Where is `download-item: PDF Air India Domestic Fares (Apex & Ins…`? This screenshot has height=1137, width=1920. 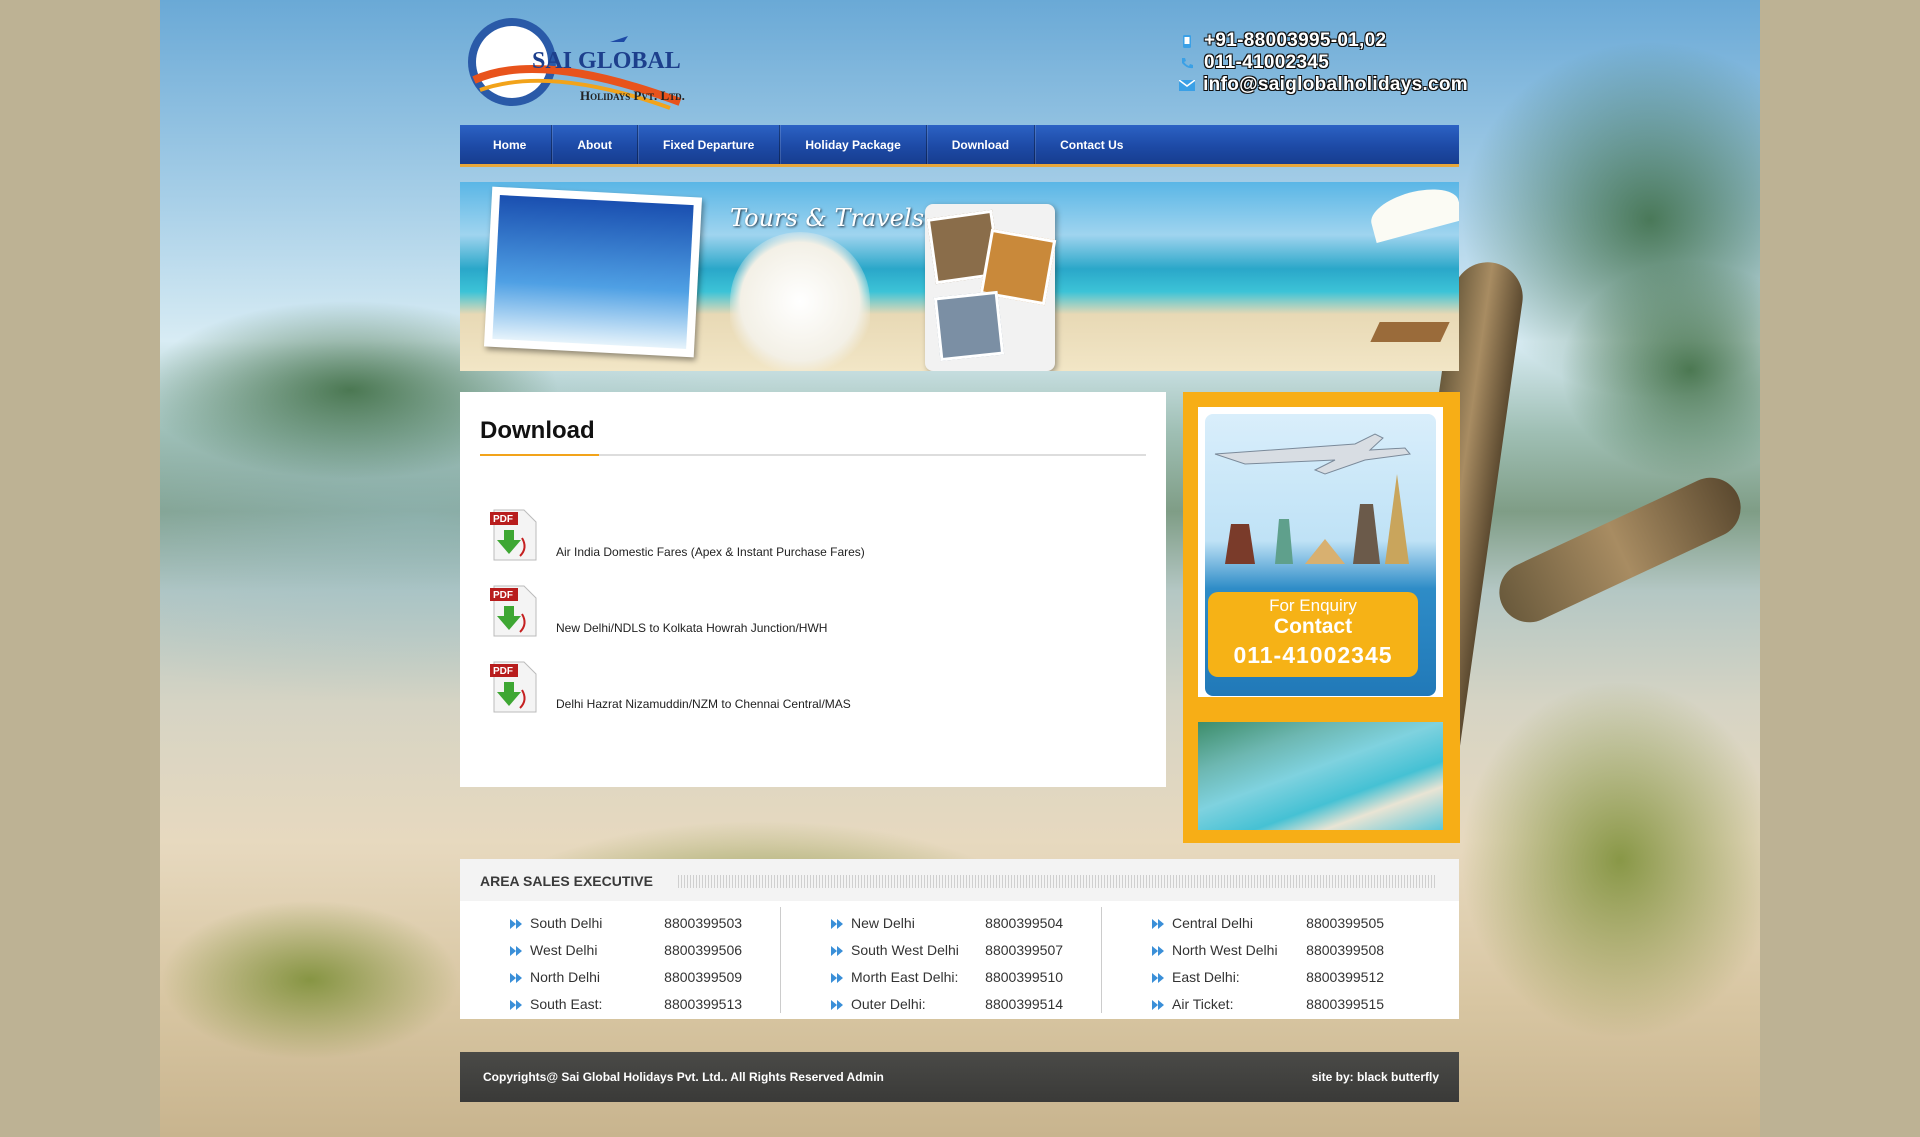 download-item: PDF Air India Domestic Fares (Apex & Ins… is located at coordinates (676, 535).